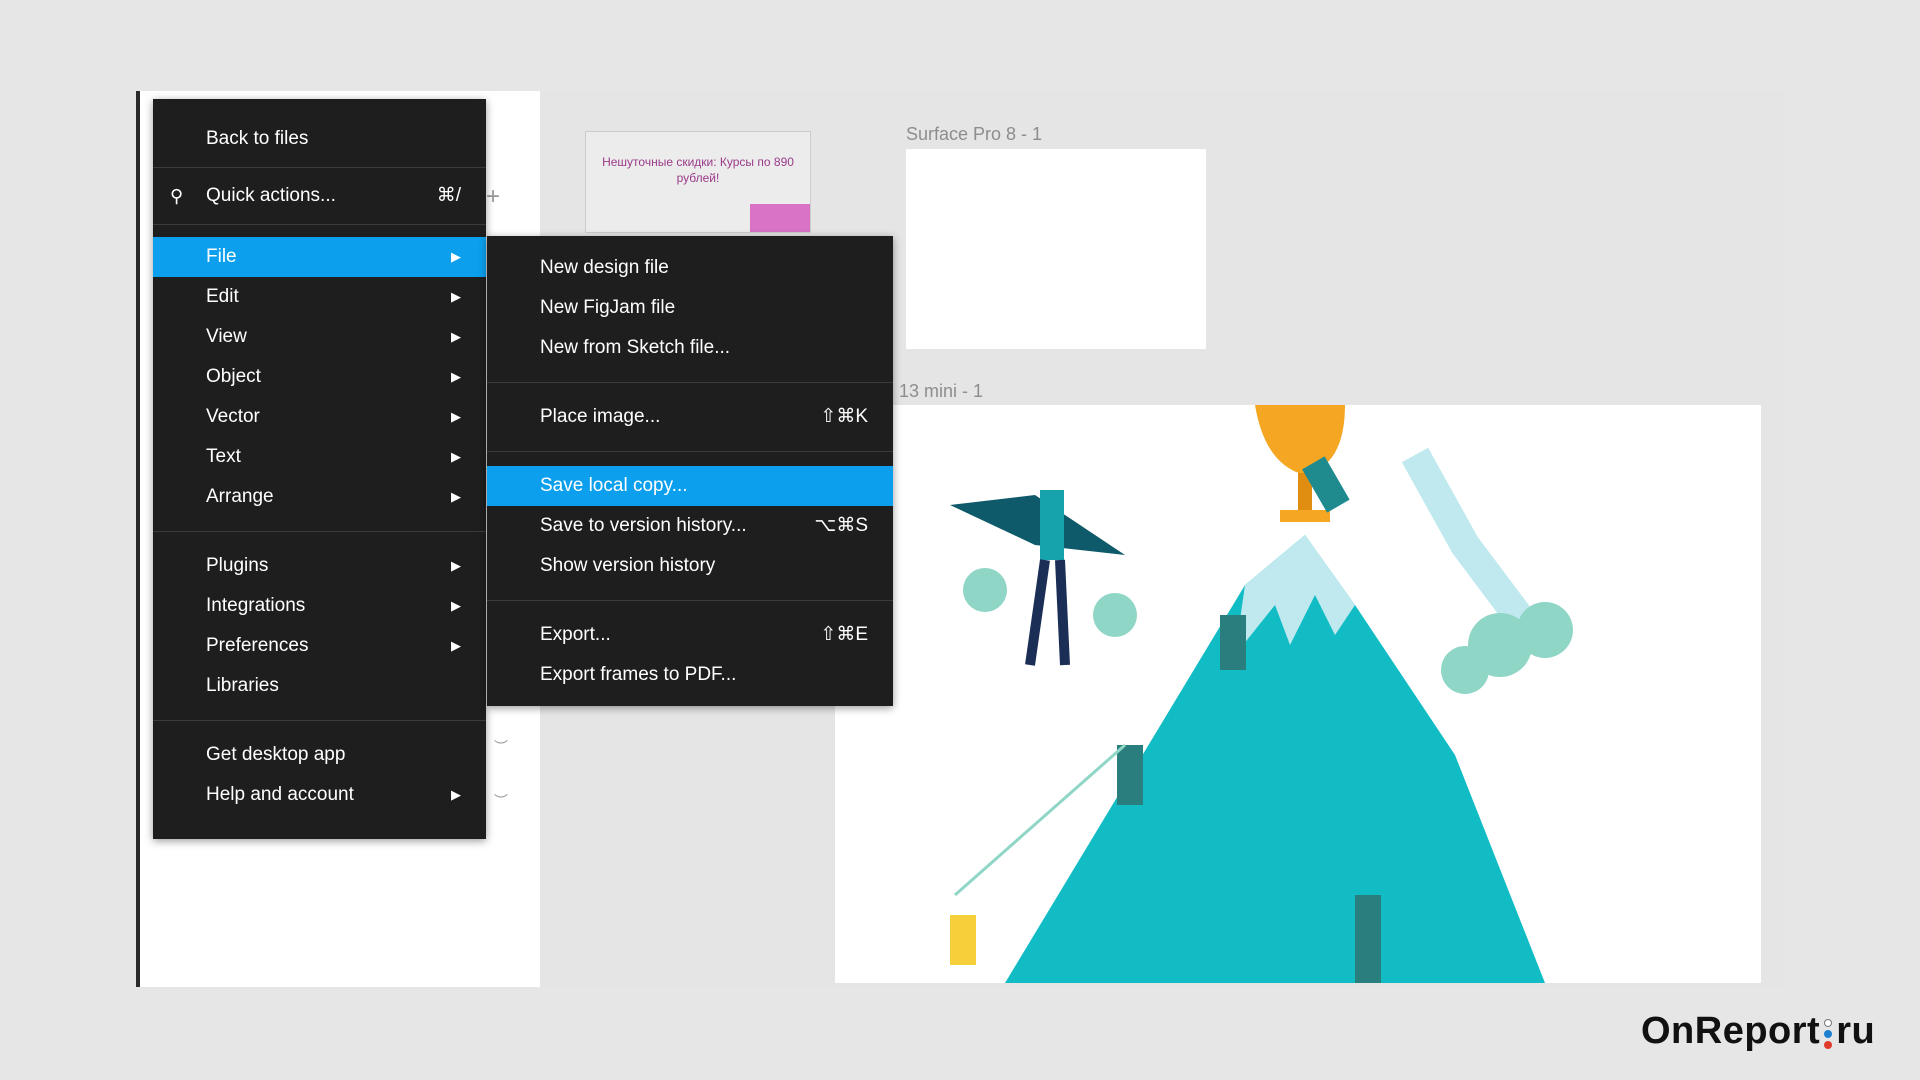  Describe the element at coordinates (604, 267) in the screenshot. I see `menu-item-label: New design file` at that location.